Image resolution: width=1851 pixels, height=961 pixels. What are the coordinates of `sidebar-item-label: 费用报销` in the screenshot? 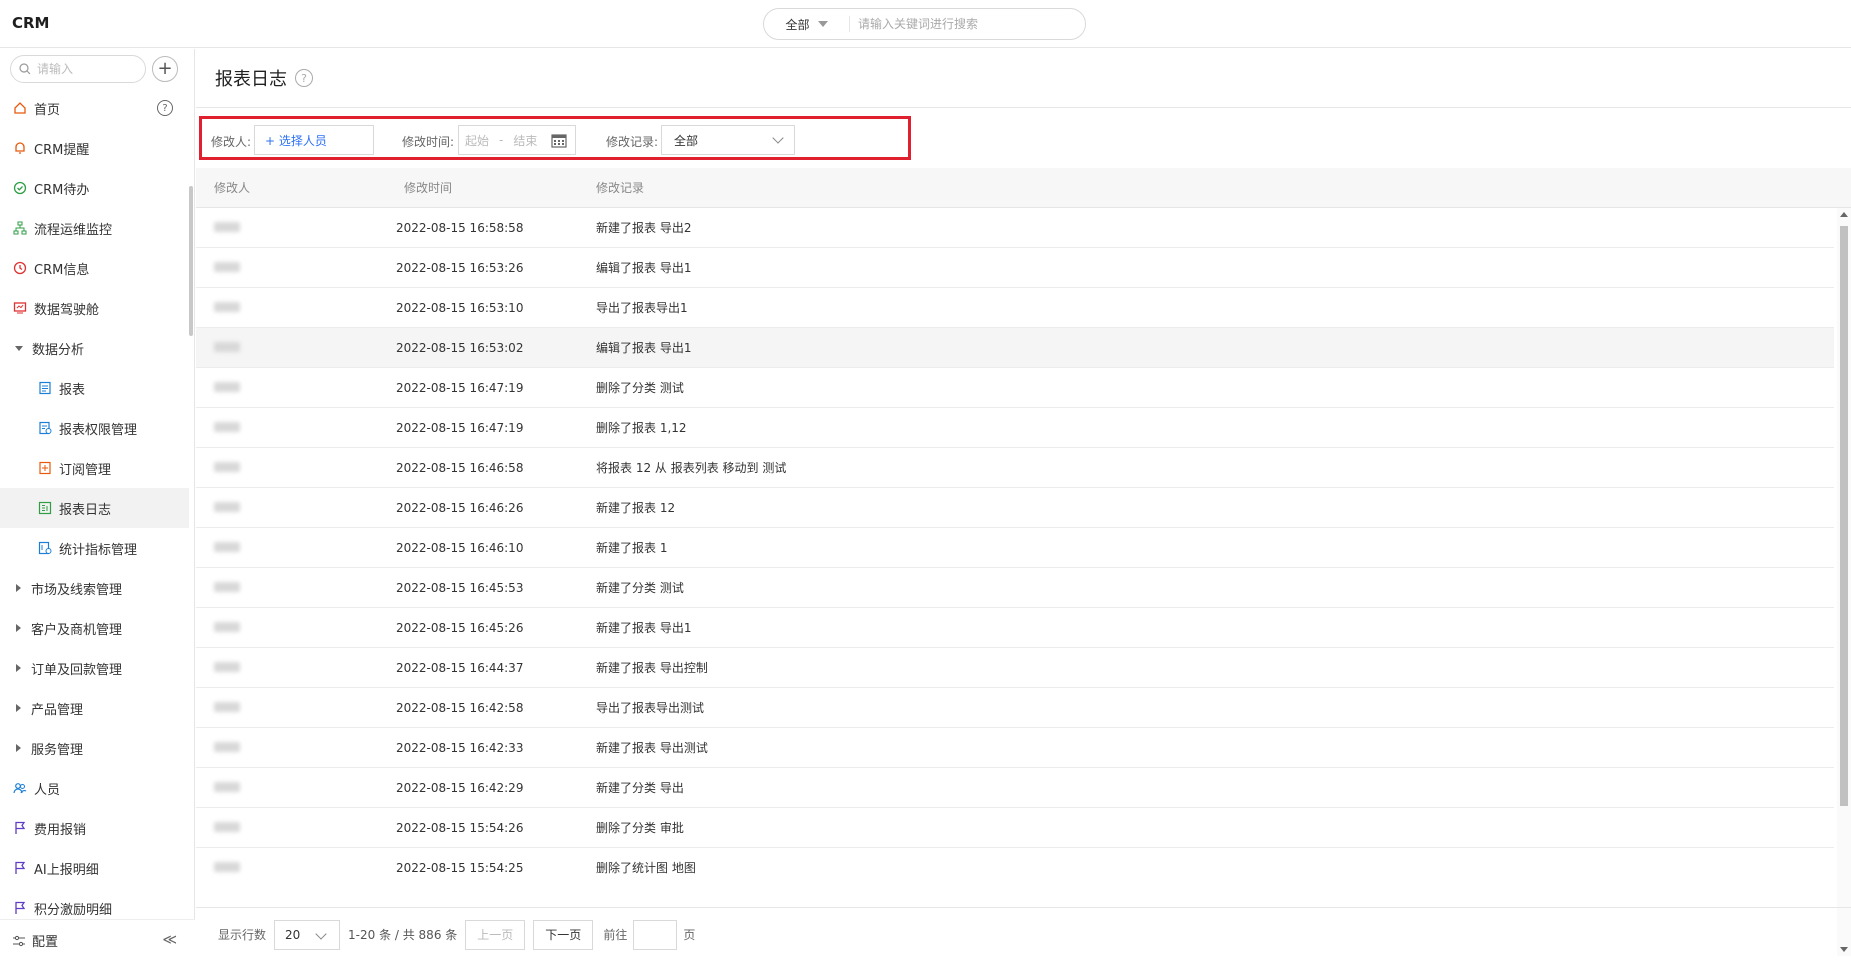 It's located at (60, 830).